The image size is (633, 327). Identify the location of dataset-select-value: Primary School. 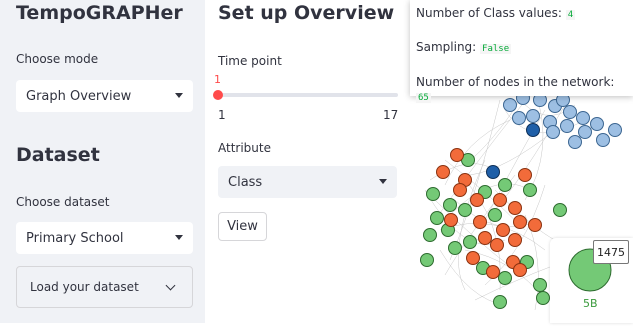
(75, 238).